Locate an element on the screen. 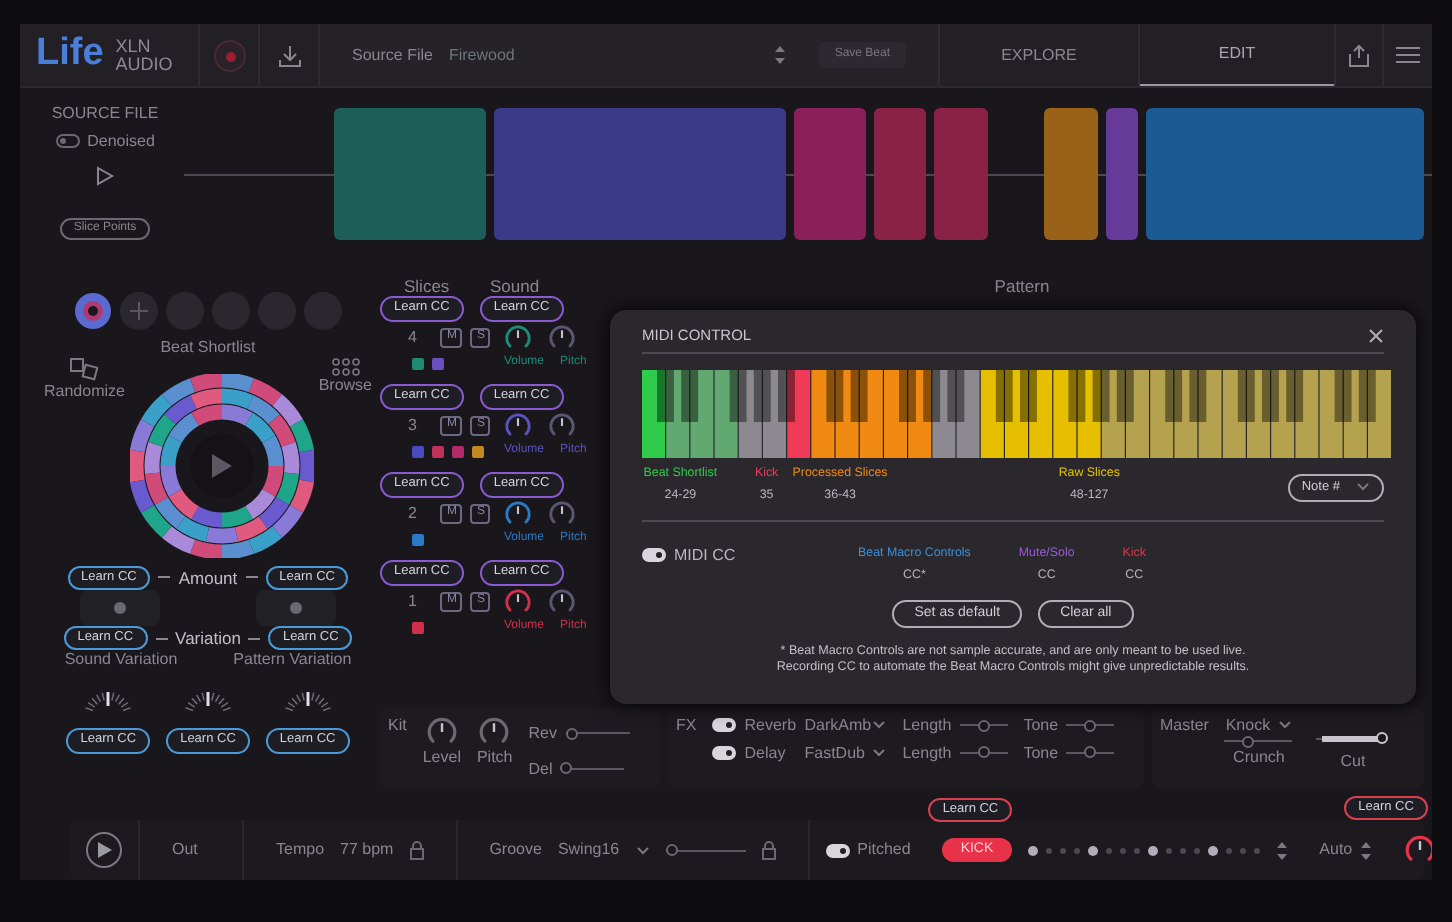 The height and width of the screenshot is (922, 1452). variation-label: Pattern Variation is located at coordinates (292, 660).